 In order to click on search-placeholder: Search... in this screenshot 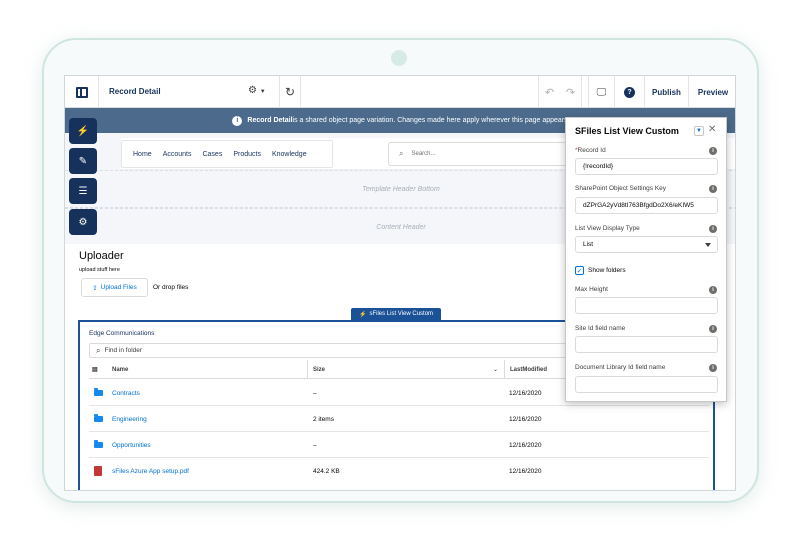, I will do `click(423, 154)`.